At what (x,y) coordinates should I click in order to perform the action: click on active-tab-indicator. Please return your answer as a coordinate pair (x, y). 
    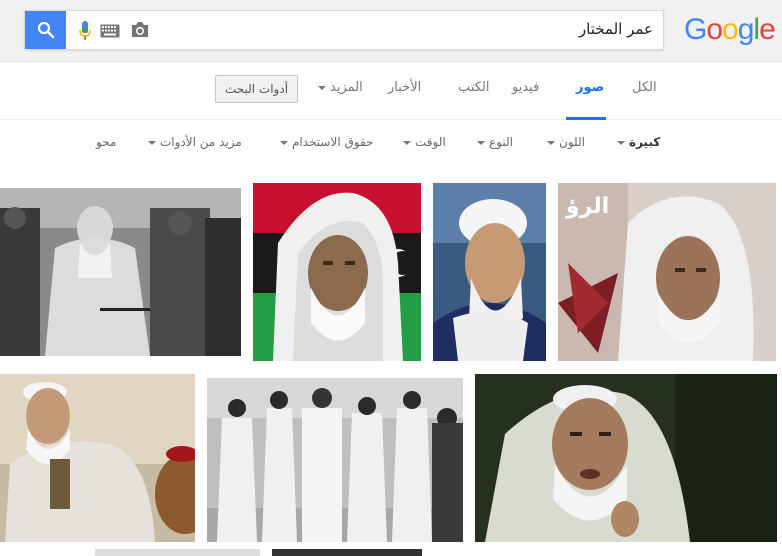
    Looking at the image, I should click on (586, 118).